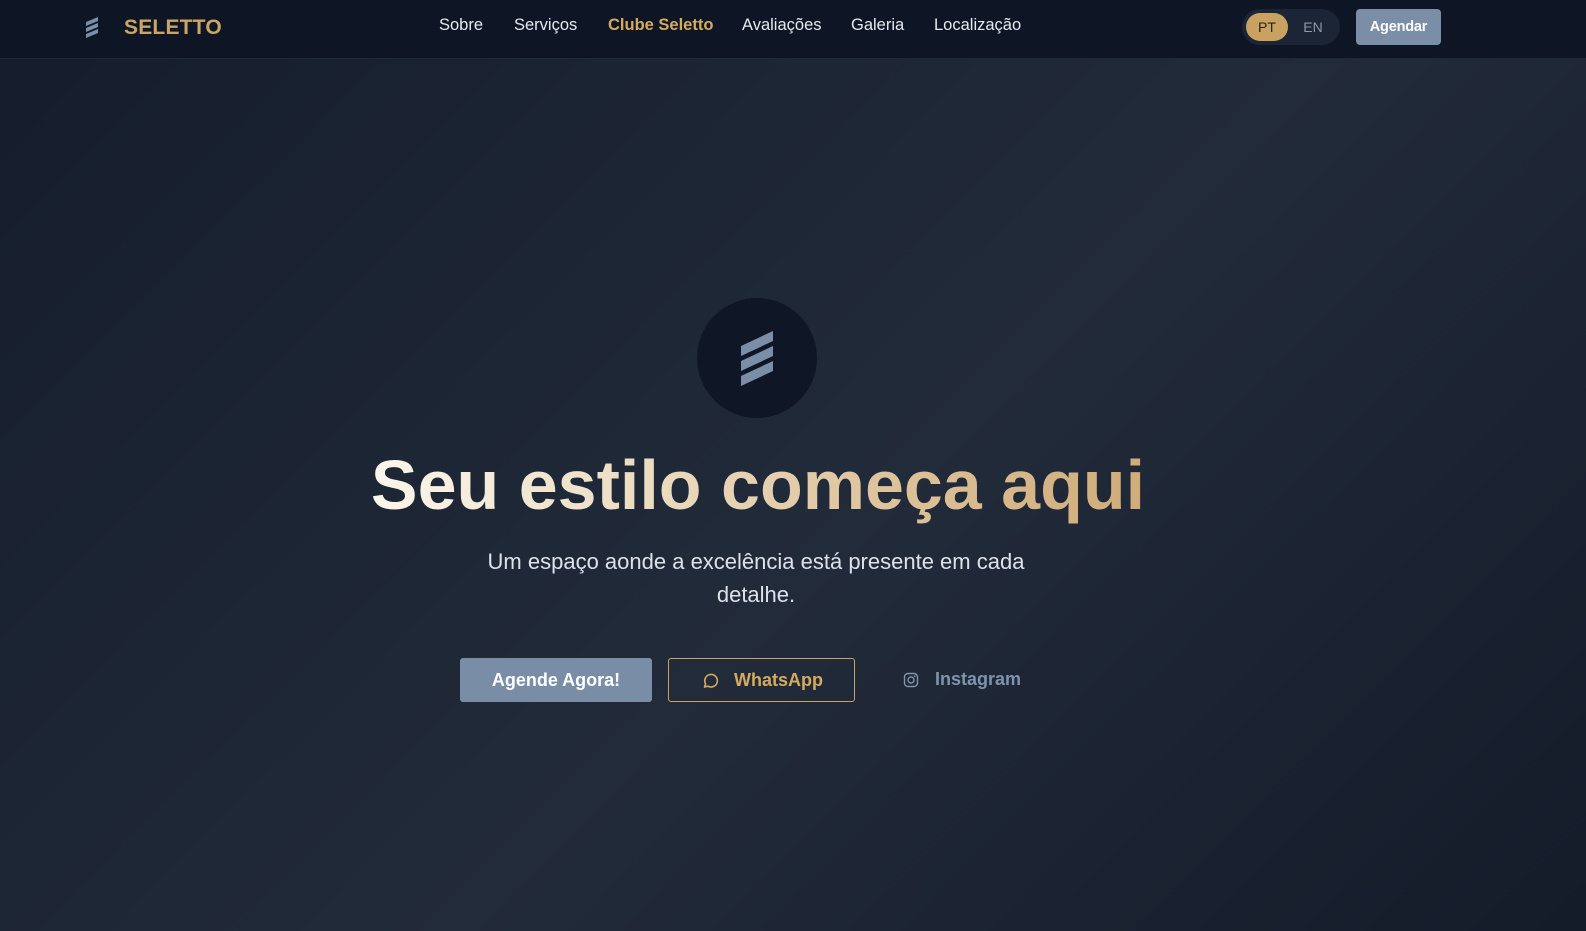 The width and height of the screenshot is (1586, 931). I want to click on hero-title: Seu estilo começa aqui, so click(758, 485).